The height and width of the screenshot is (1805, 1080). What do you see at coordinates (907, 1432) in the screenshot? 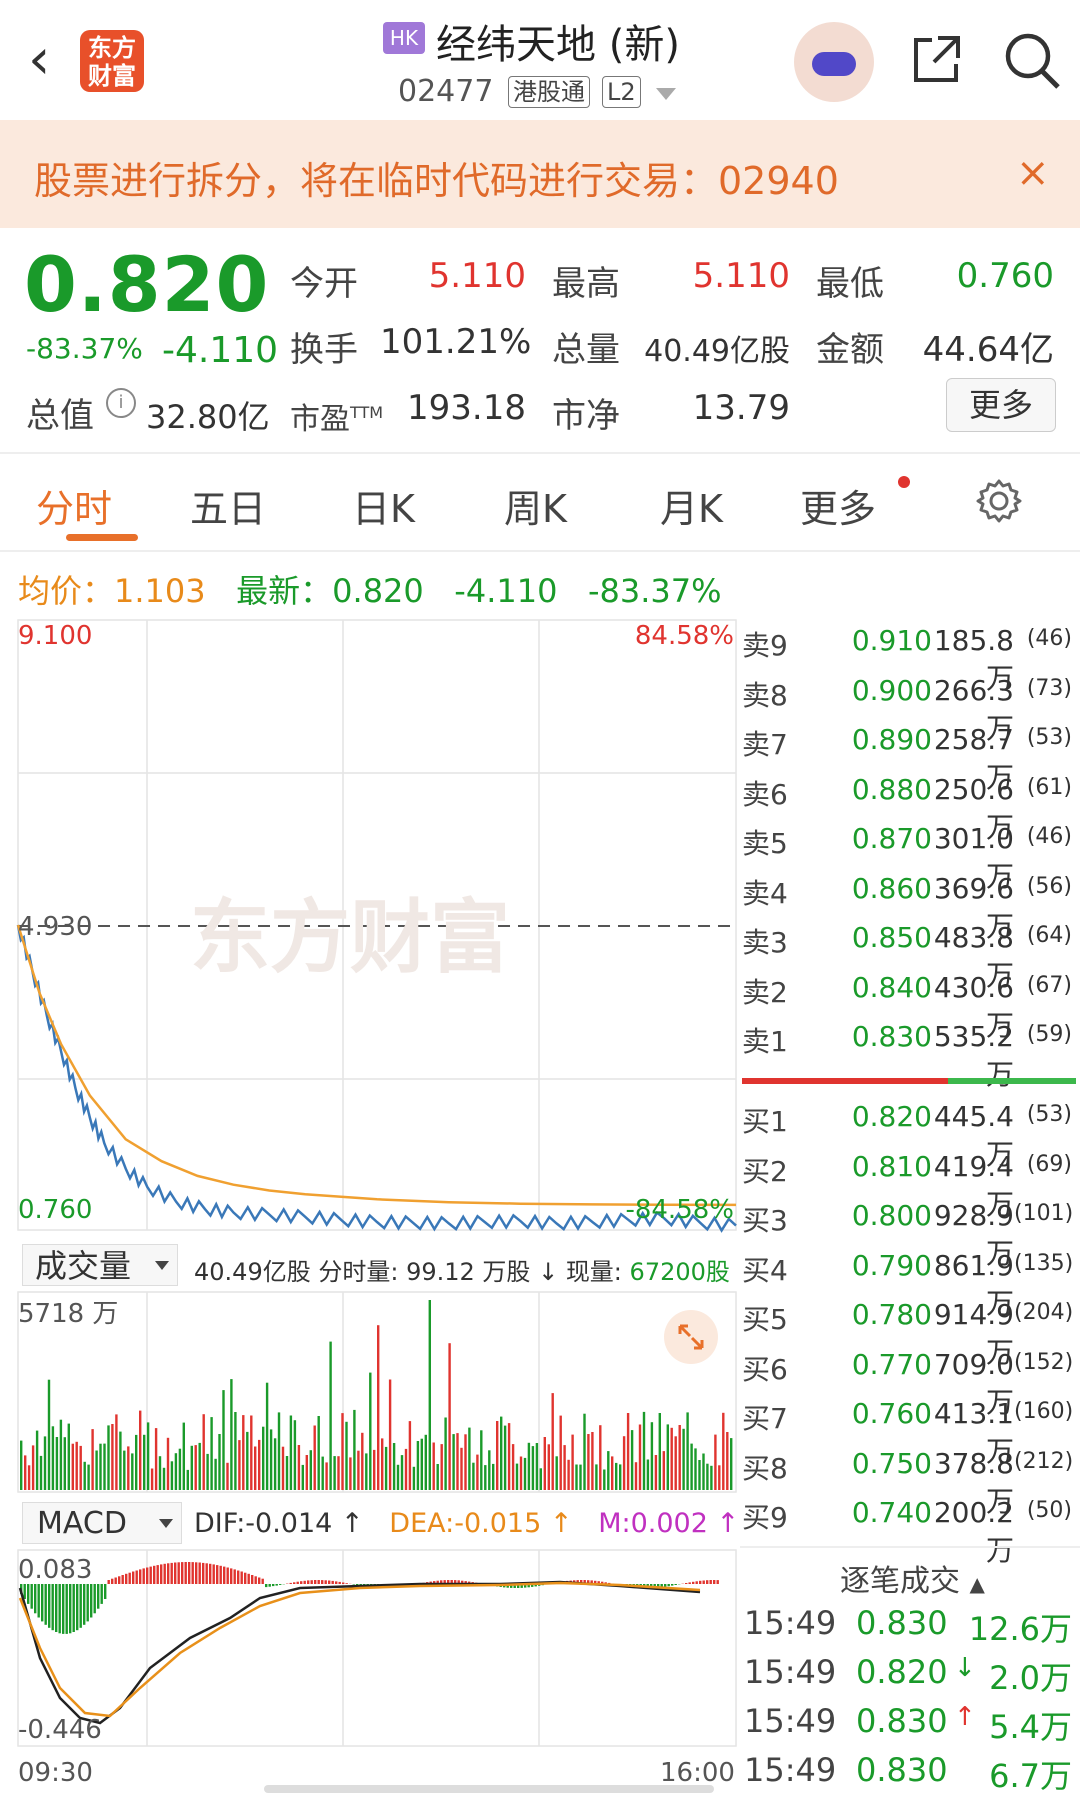
I see `bid-row: 买7 0.760 413.1万 (160)` at bounding box center [907, 1432].